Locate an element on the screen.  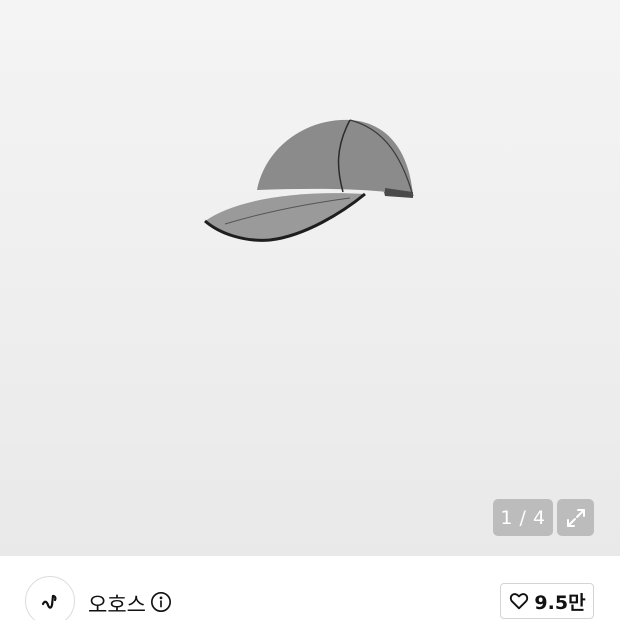
brand-name: 오호스 is located at coordinates (117, 604).